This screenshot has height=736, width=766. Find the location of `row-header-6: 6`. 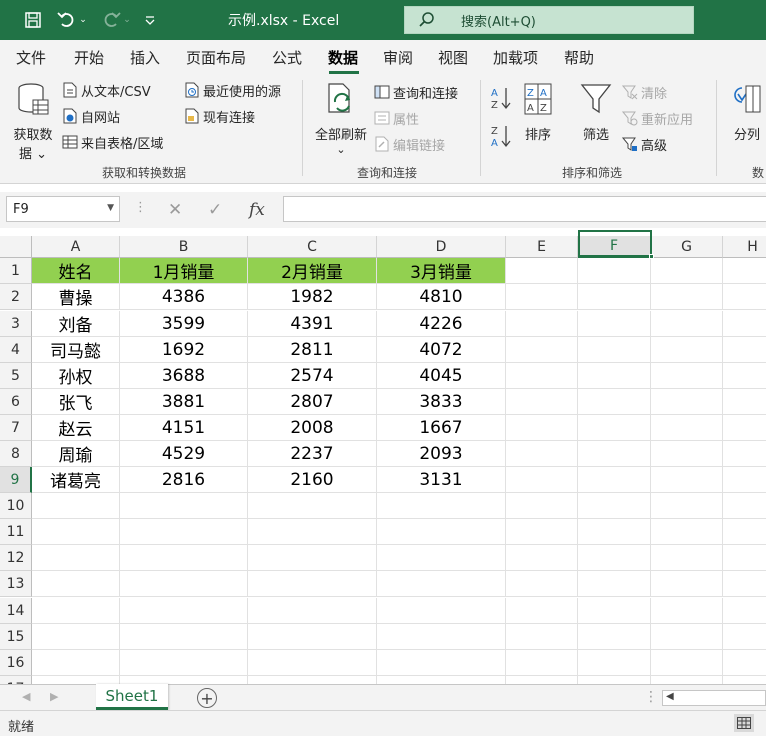

row-header-6: 6 is located at coordinates (16, 402).